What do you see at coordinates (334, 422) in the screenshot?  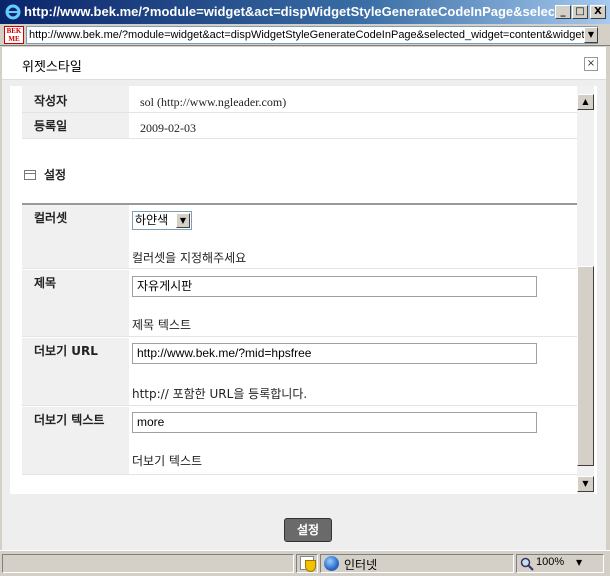 I see `more-text-input: more` at bounding box center [334, 422].